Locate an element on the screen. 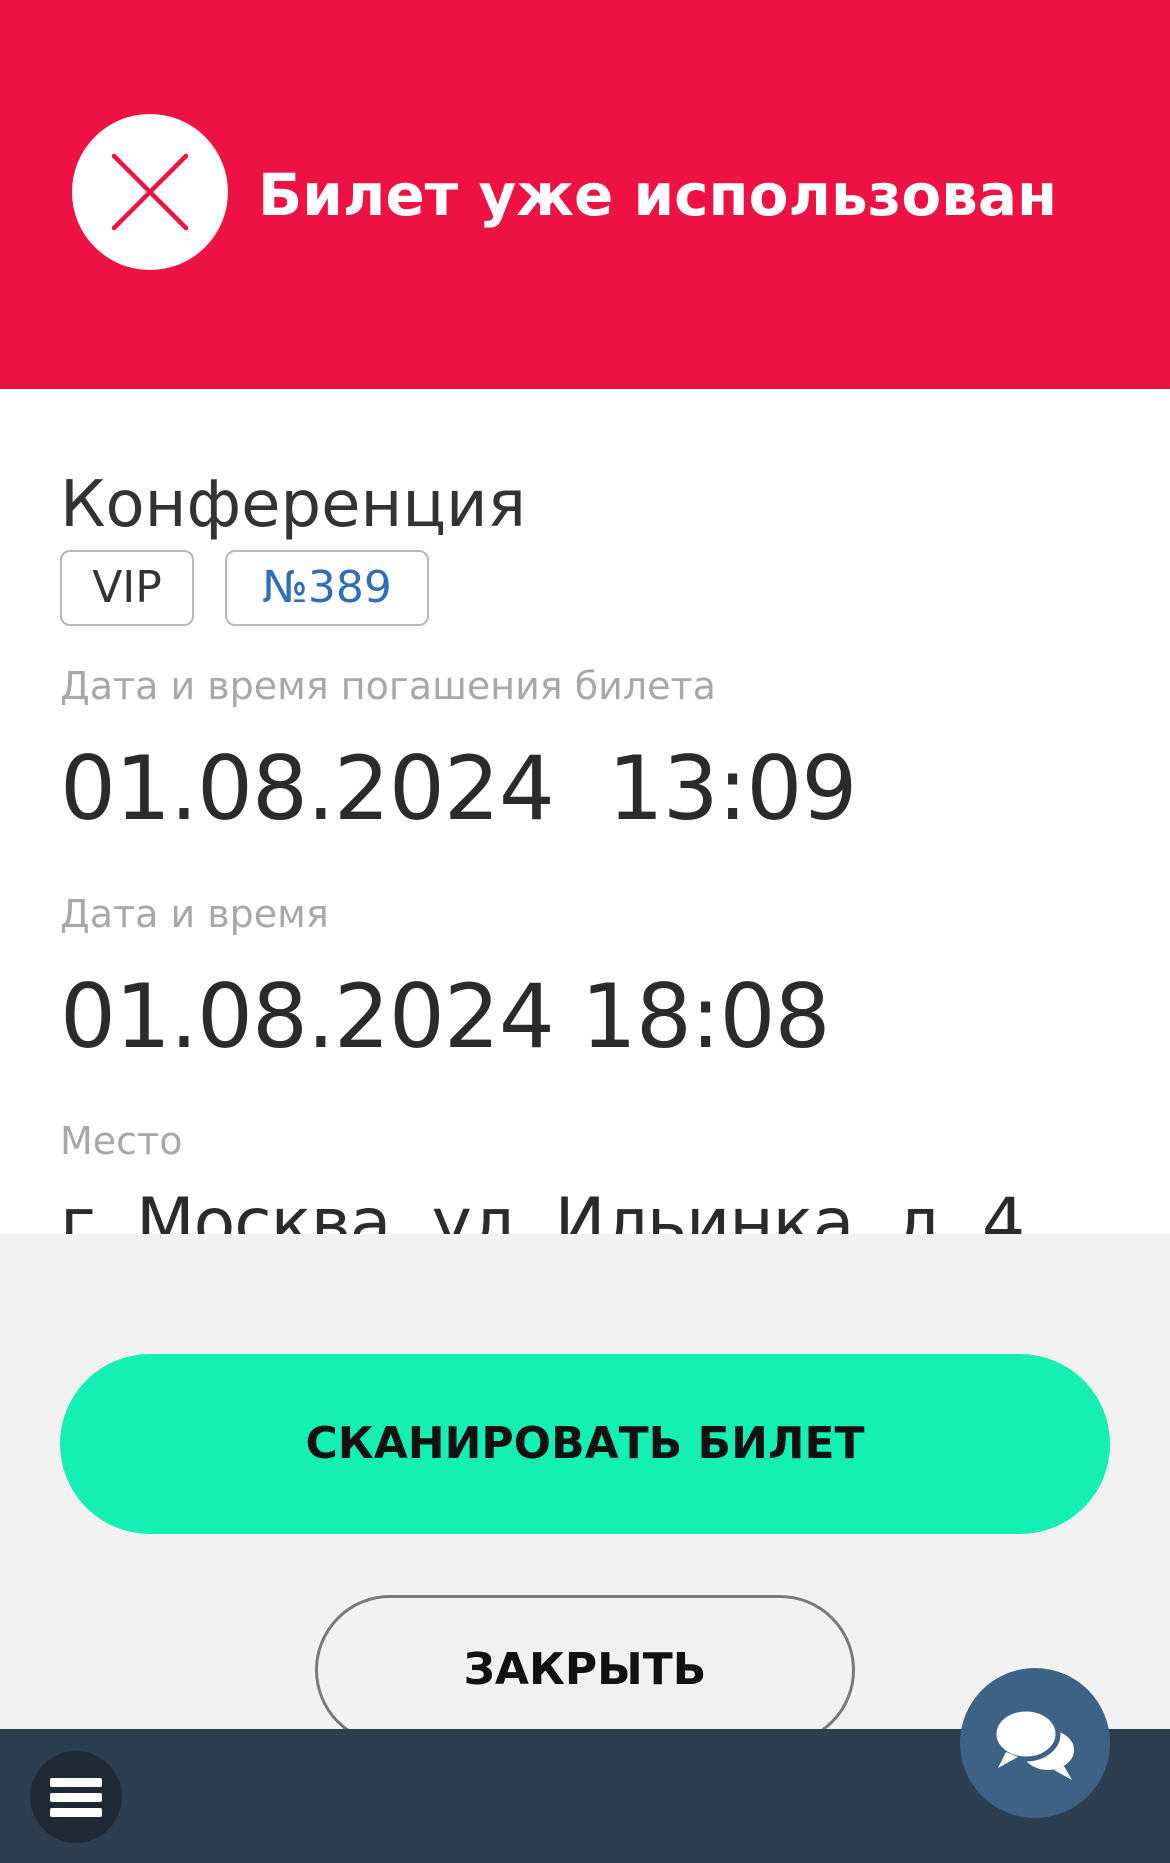  place-value: г. Москва, ул. Ильинка, д. 4 is located at coordinates (542, 1209).